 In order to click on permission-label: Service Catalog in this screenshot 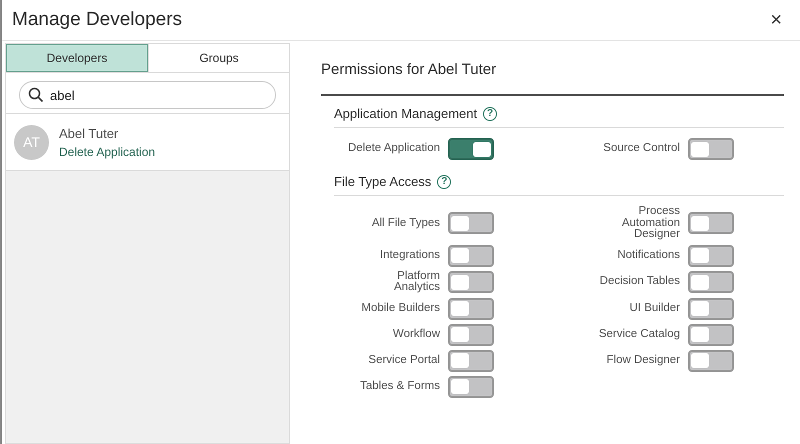, I will do `click(639, 334)`.